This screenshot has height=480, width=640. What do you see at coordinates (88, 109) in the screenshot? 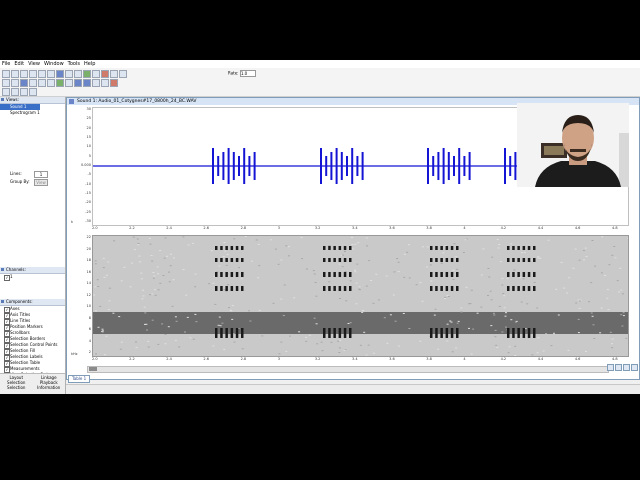
I see `axis-tick-label: 30` at bounding box center [88, 109].